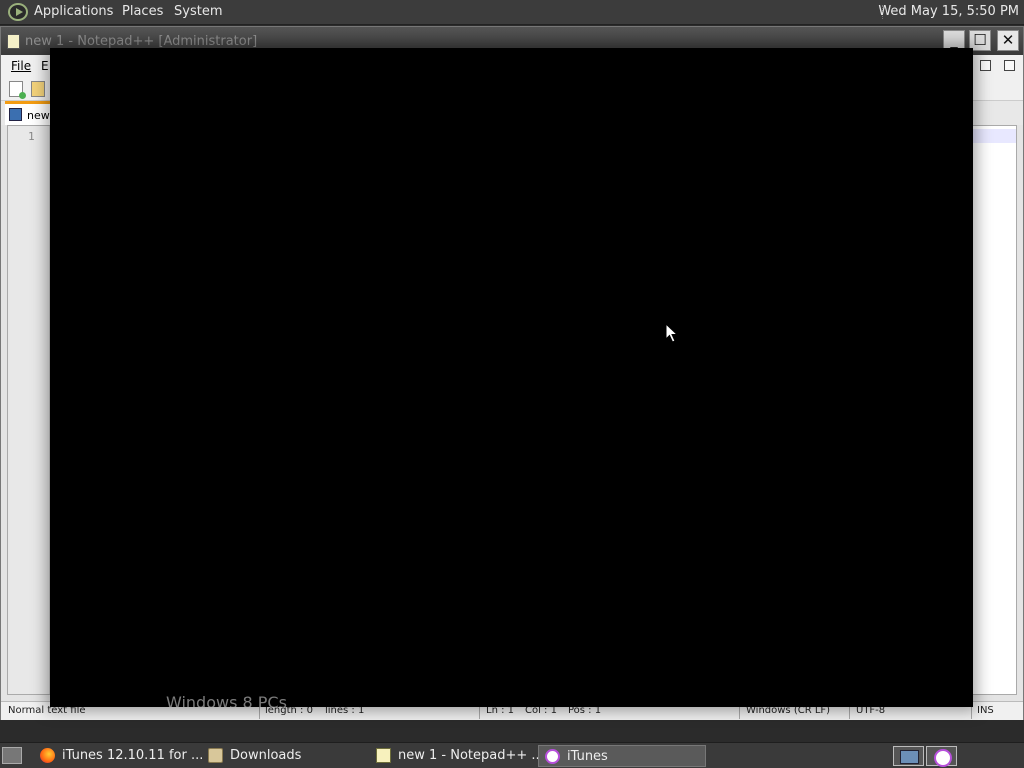  I want to click on system-menu: System, so click(198, 11).